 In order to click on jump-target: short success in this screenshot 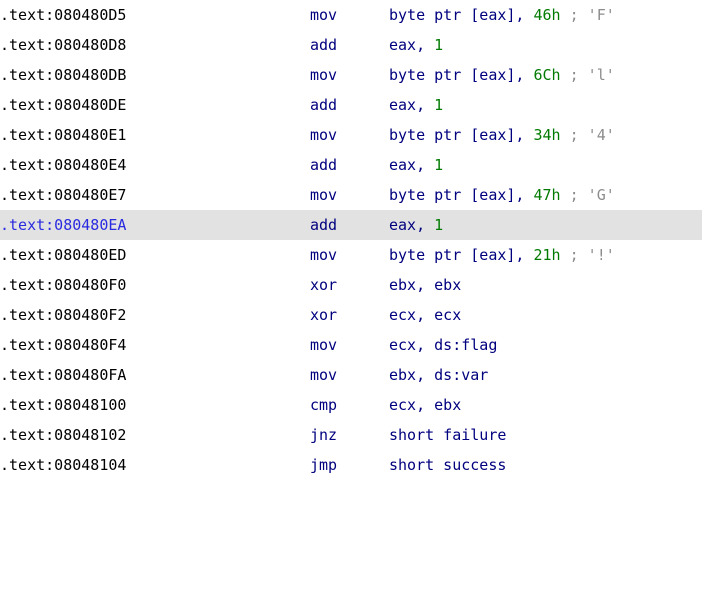, I will do `click(447, 465)`.